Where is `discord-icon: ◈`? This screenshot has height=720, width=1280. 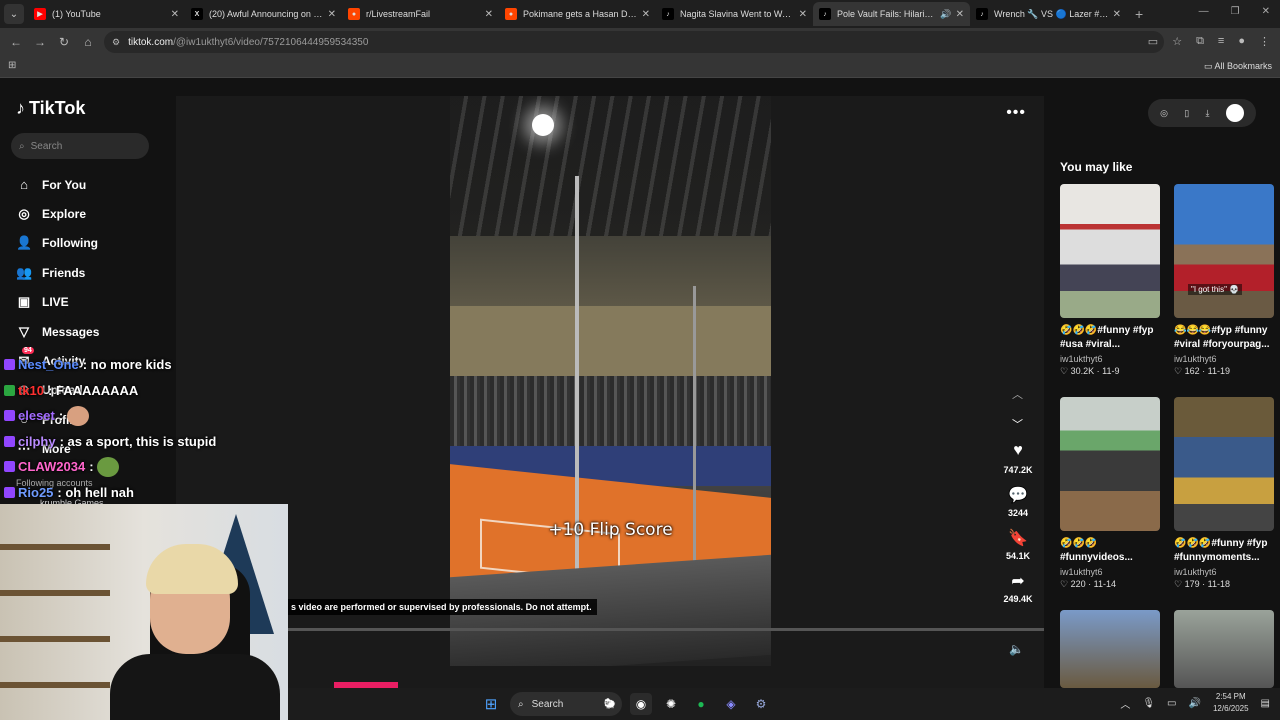
discord-icon: ◈ is located at coordinates (731, 704).